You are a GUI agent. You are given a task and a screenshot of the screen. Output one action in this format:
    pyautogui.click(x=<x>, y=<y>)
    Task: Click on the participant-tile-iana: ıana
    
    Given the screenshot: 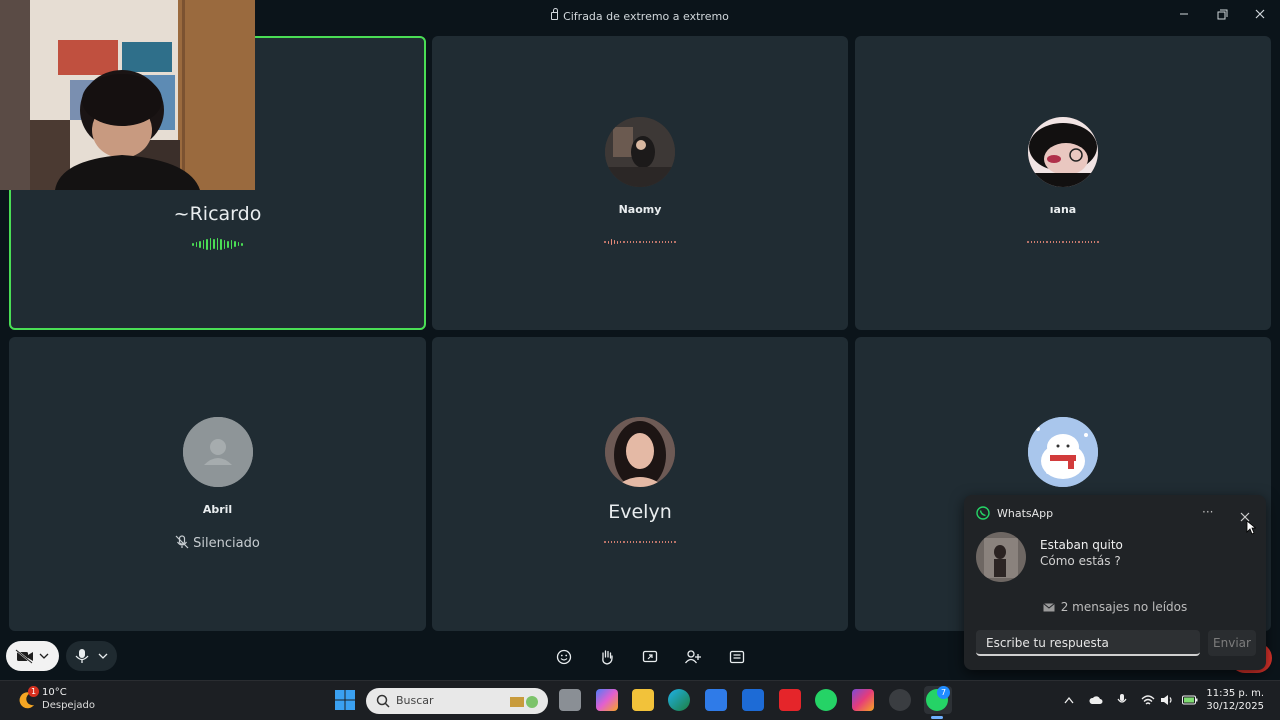 What is the action you would take?
    pyautogui.click(x=1063, y=183)
    